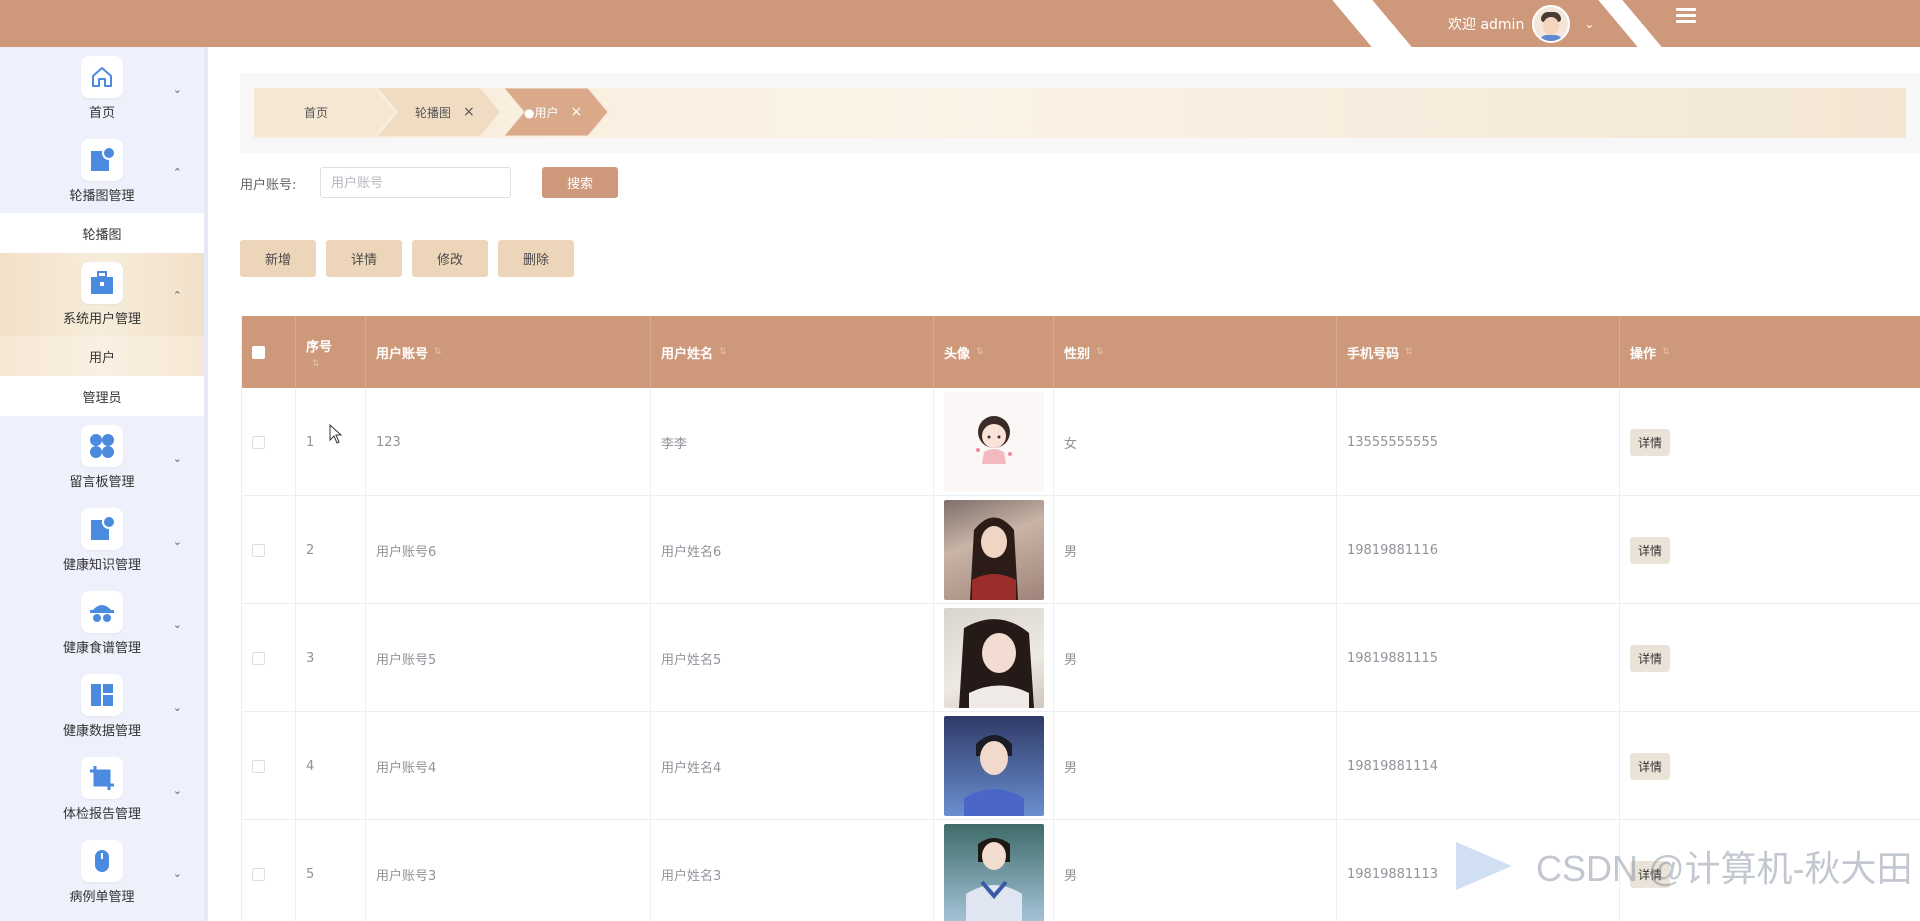 This screenshot has height=921, width=1920. What do you see at coordinates (994, 352) in the screenshot?
I see `header-avatar: 头像 ⇅` at bounding box center [994, 352].